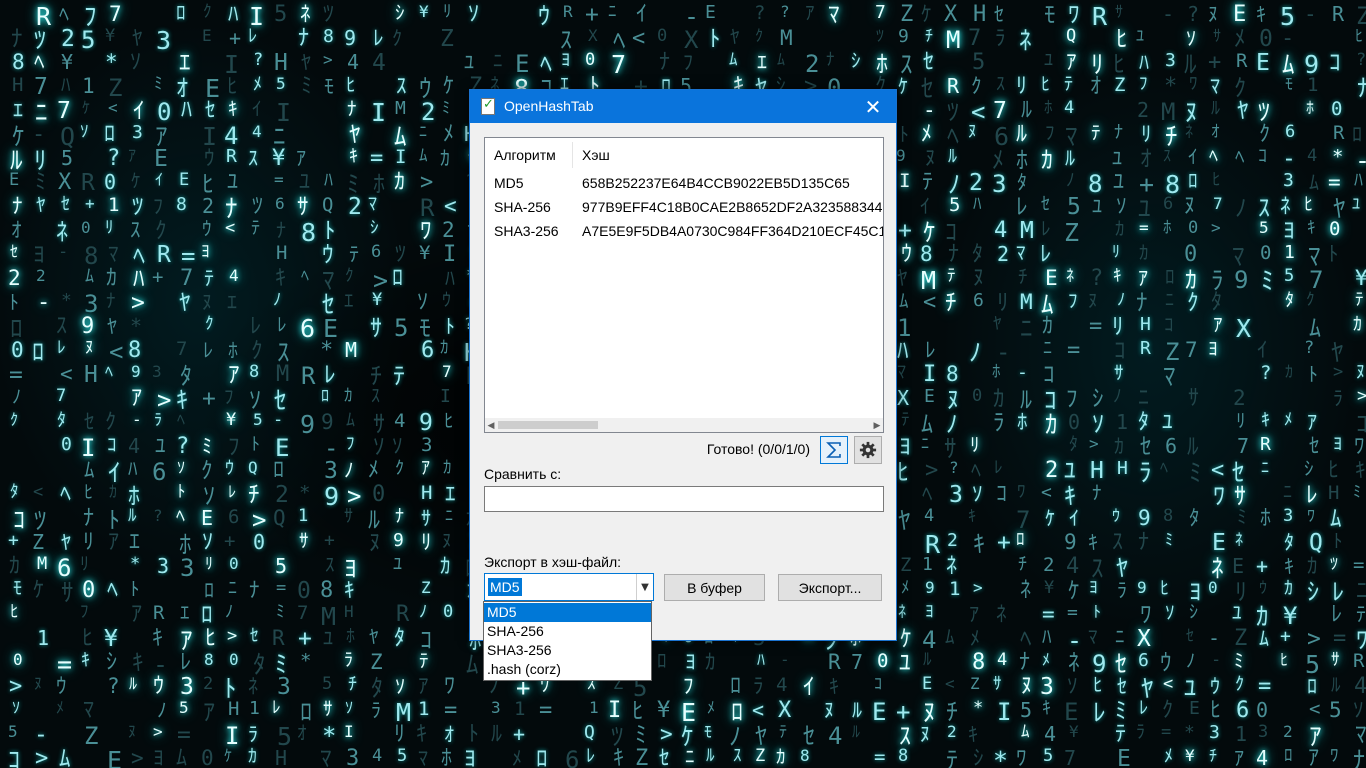 The width and height of the screenshot is (1366, 768). I want to click on compare-input, so click(684, 499).